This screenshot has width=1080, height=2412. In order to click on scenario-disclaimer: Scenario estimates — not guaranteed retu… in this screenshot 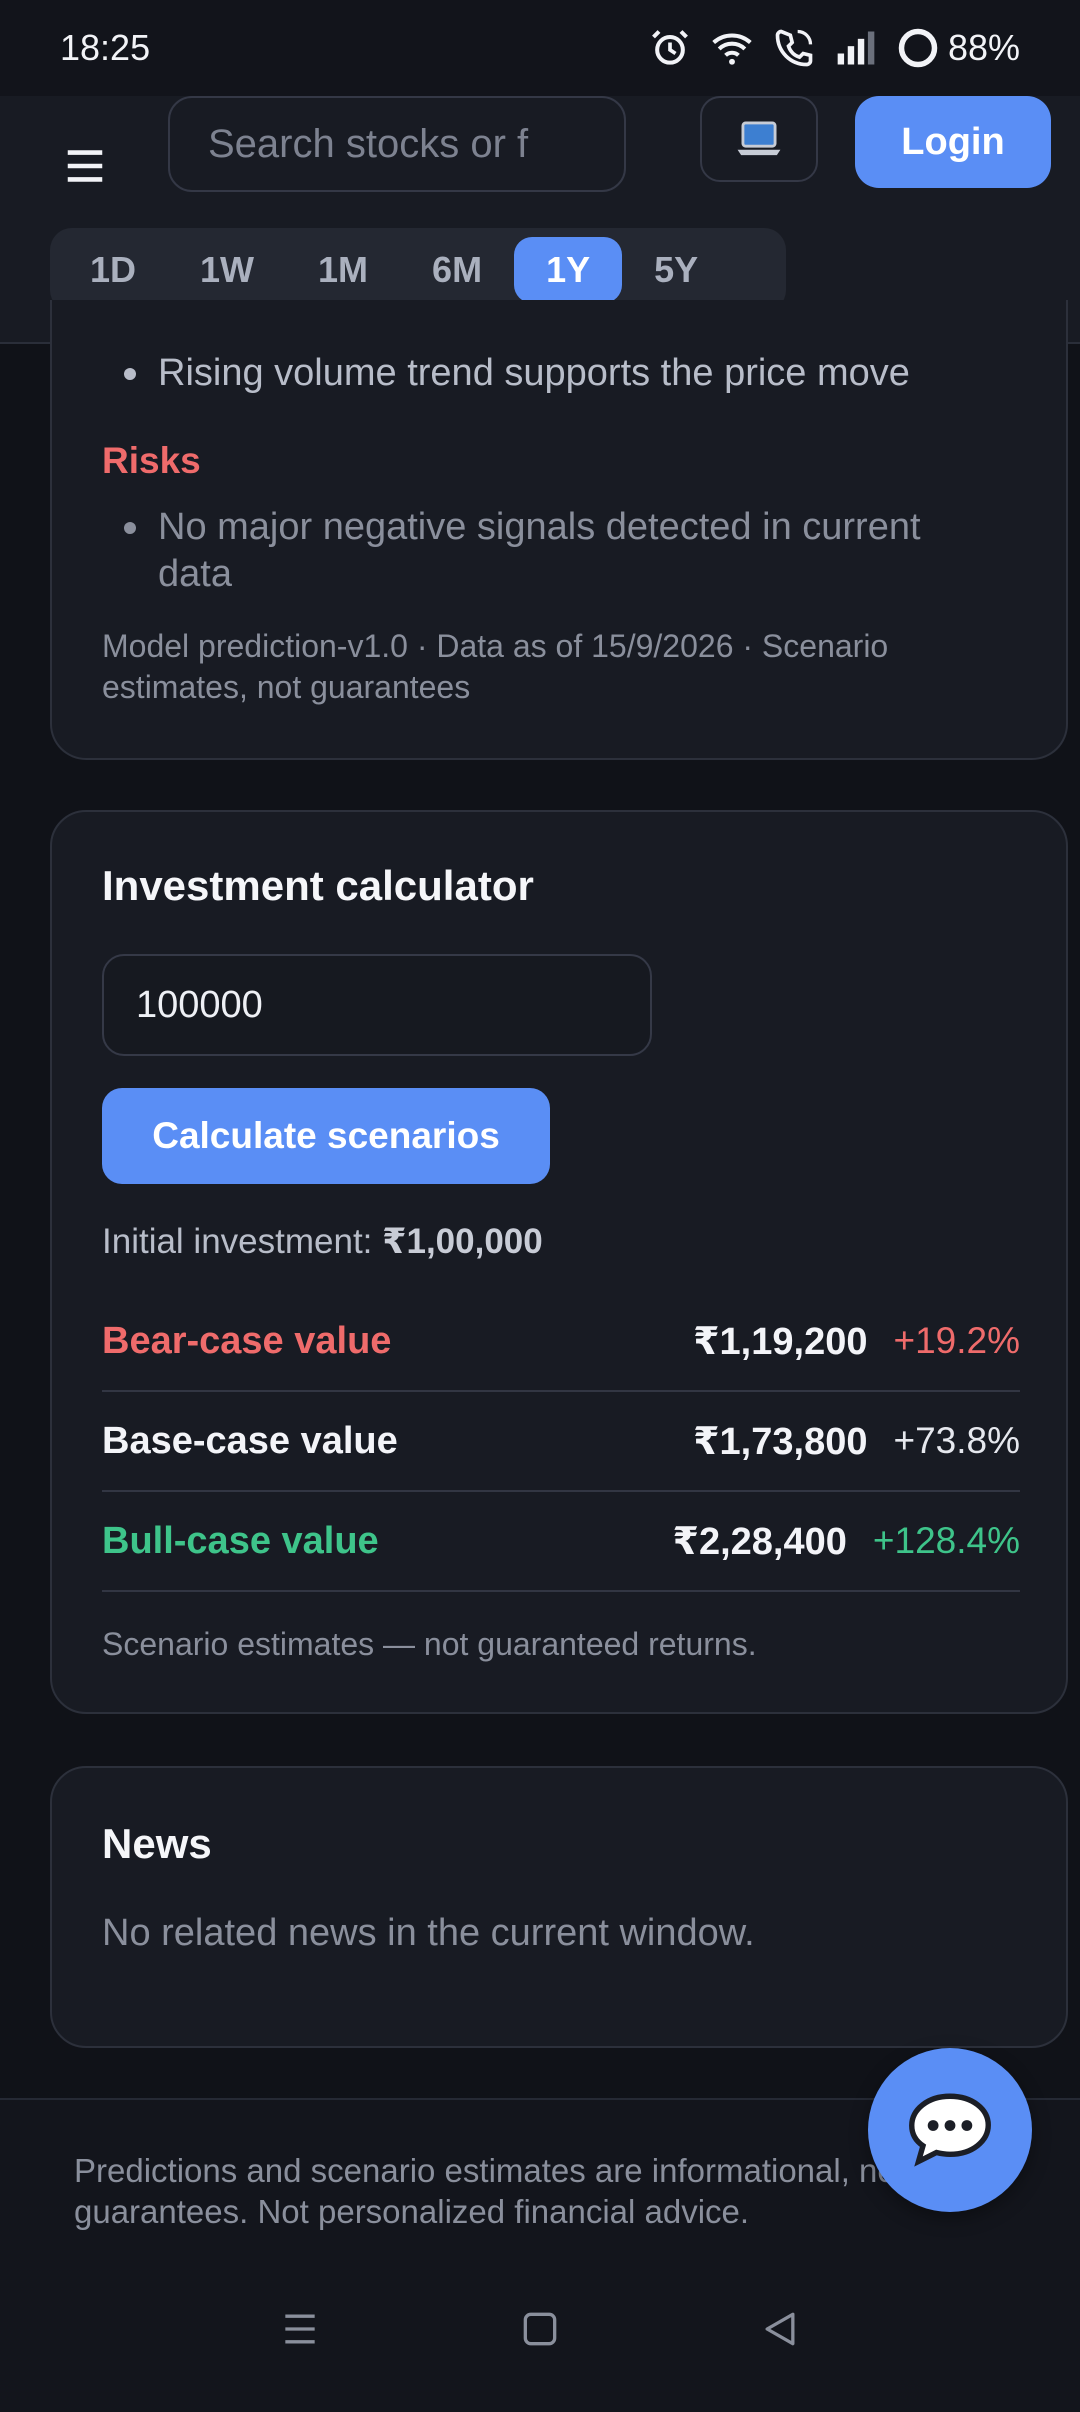, I will do `click(429, 1644)`.